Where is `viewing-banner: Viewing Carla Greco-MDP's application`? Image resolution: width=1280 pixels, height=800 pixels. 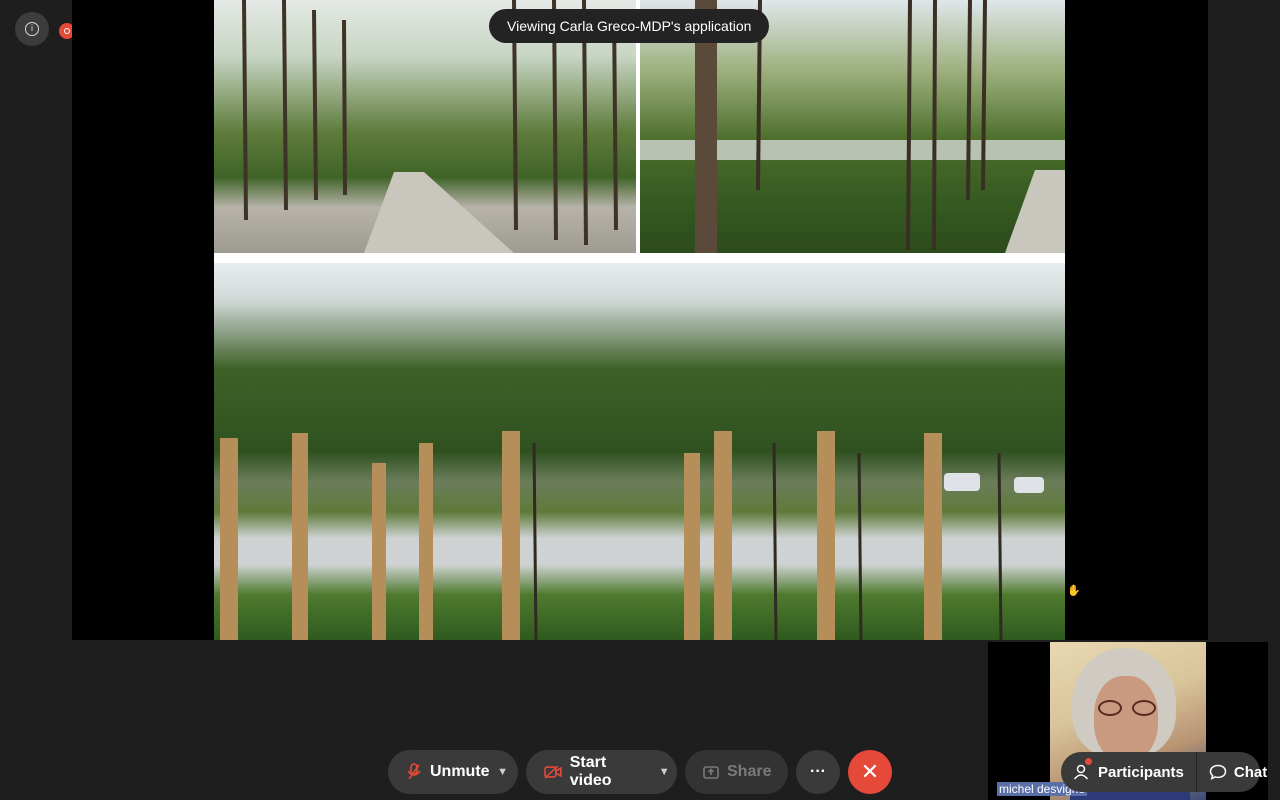 viewing-banner: Viewing Carla Greco-MDP's application is located at coordinates (629, 26).